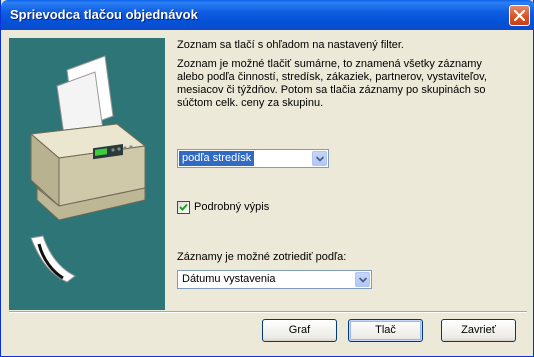 The image size is (534, 357). Describe the element at coordinates (267, 15) in the screenshot. I see `title-bar: Sprievodca tlačou objednávok` at that location.